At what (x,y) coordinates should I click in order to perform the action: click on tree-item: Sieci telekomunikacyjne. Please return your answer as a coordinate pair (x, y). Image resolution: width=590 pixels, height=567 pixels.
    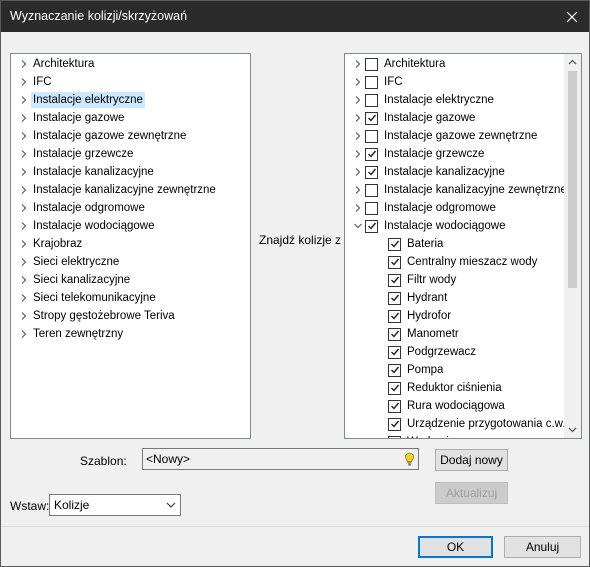
    Looking at the image, I should click on (87, 298).